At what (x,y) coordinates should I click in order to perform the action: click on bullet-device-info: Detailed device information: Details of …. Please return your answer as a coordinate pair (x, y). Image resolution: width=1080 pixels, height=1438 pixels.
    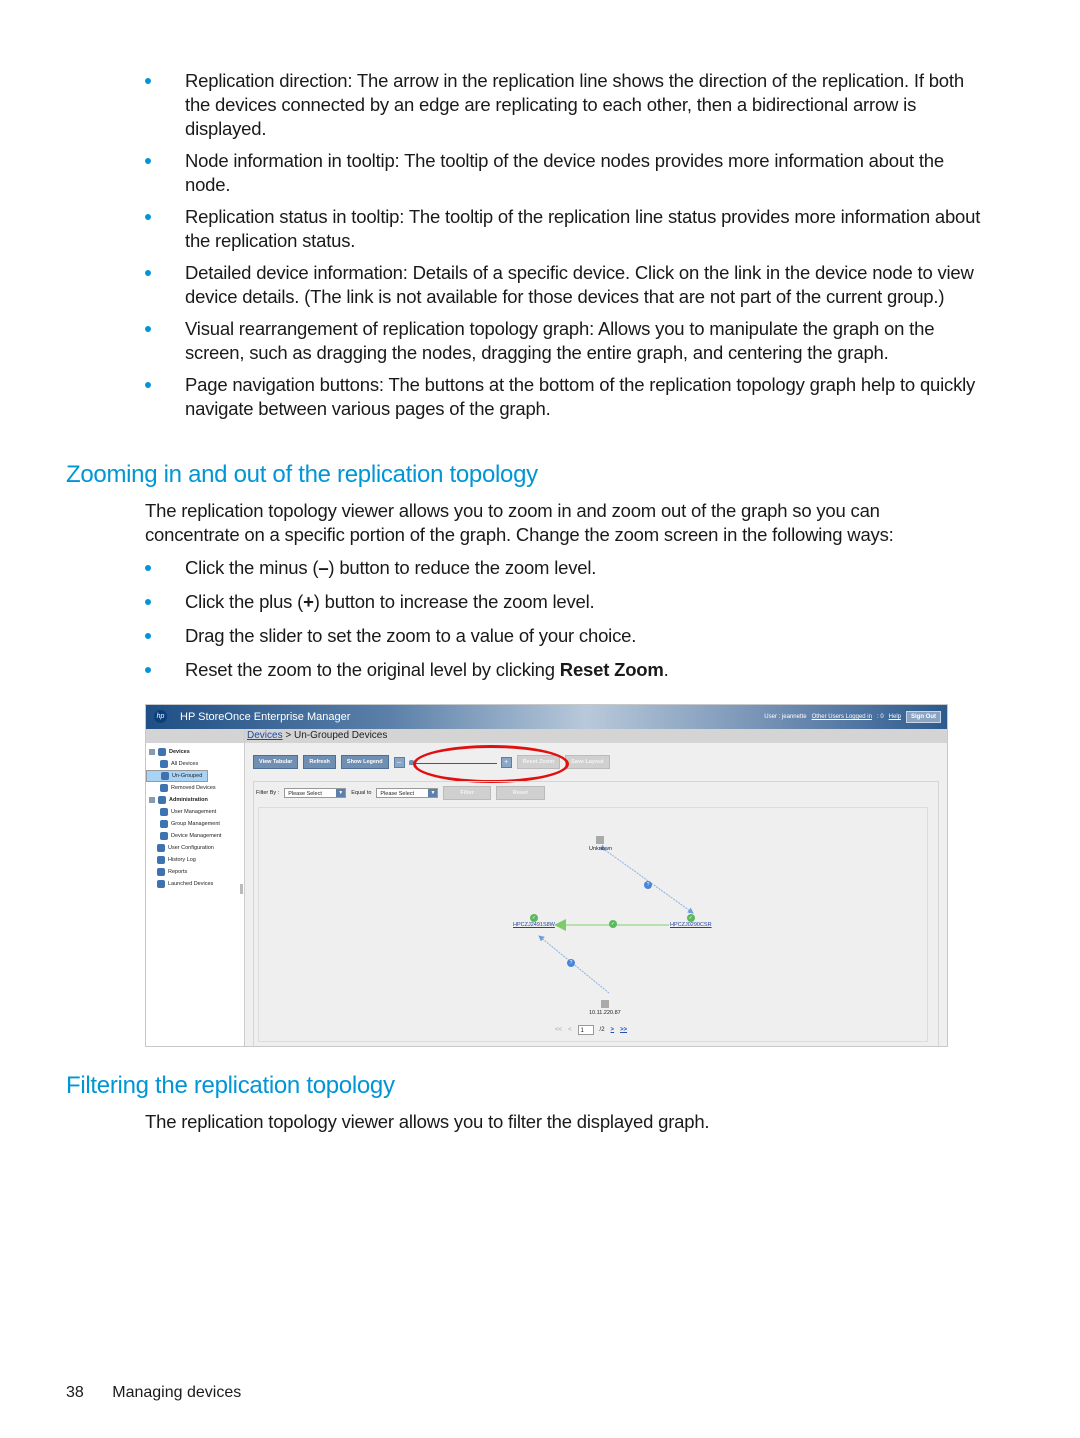
    Looking at the image, I should click on (567, 285).